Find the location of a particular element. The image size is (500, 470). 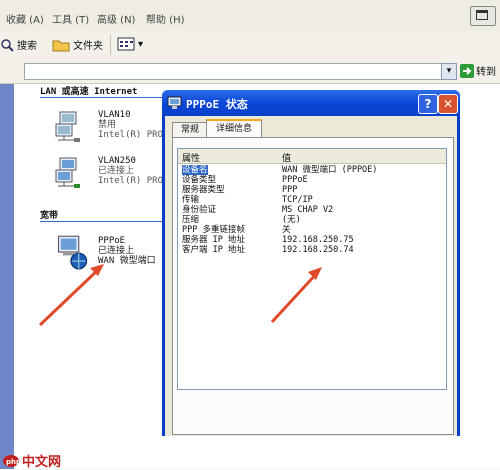

arrow-to-client-ip is located at coordinates (296, 295).